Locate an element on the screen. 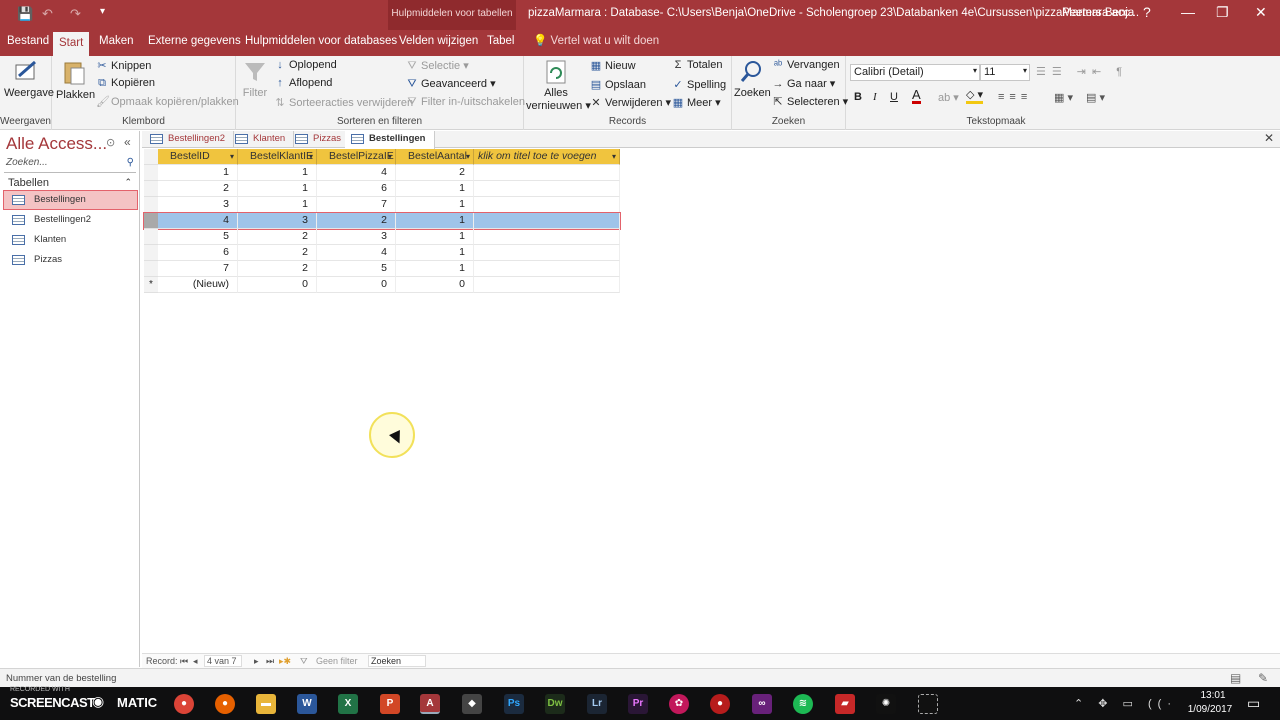 This screenshot has width=1280, height=720. powerpoint-icon: P is located at coordinates (390, 704).